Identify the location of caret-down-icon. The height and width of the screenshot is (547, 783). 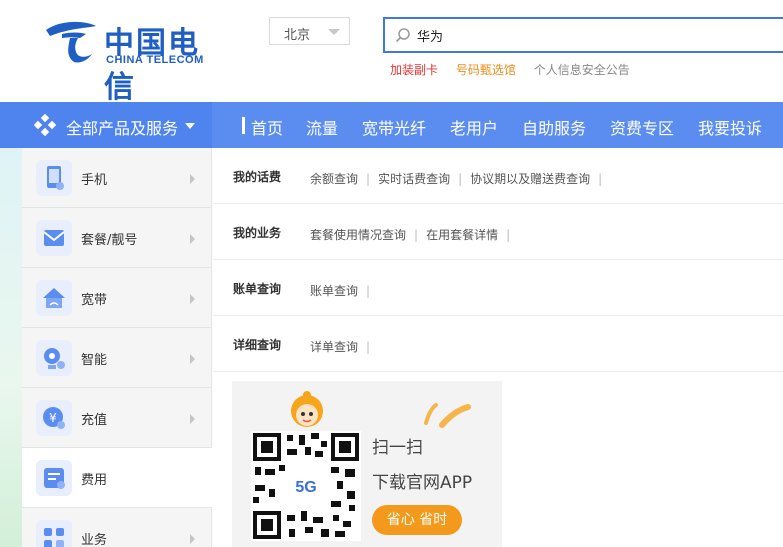
(190, 126).